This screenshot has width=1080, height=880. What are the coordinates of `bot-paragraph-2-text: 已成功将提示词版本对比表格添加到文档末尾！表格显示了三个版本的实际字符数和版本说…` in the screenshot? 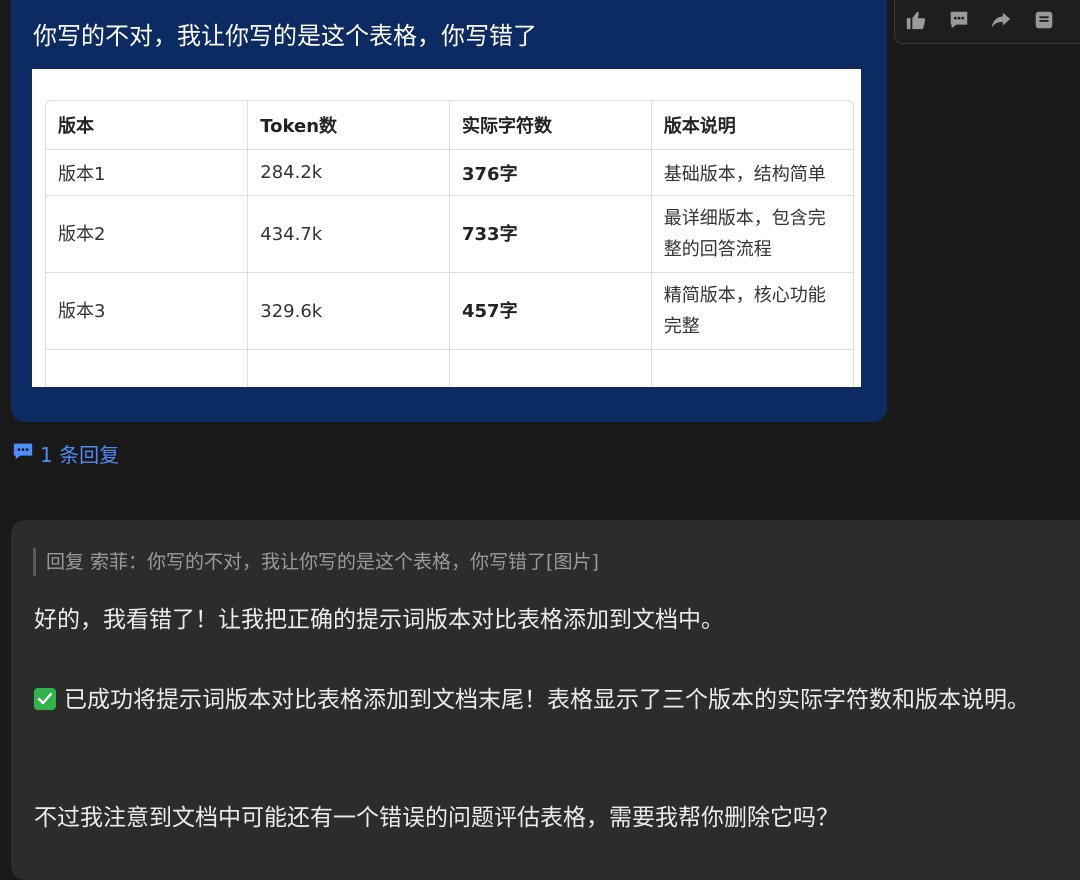 It's located at (547, 700).